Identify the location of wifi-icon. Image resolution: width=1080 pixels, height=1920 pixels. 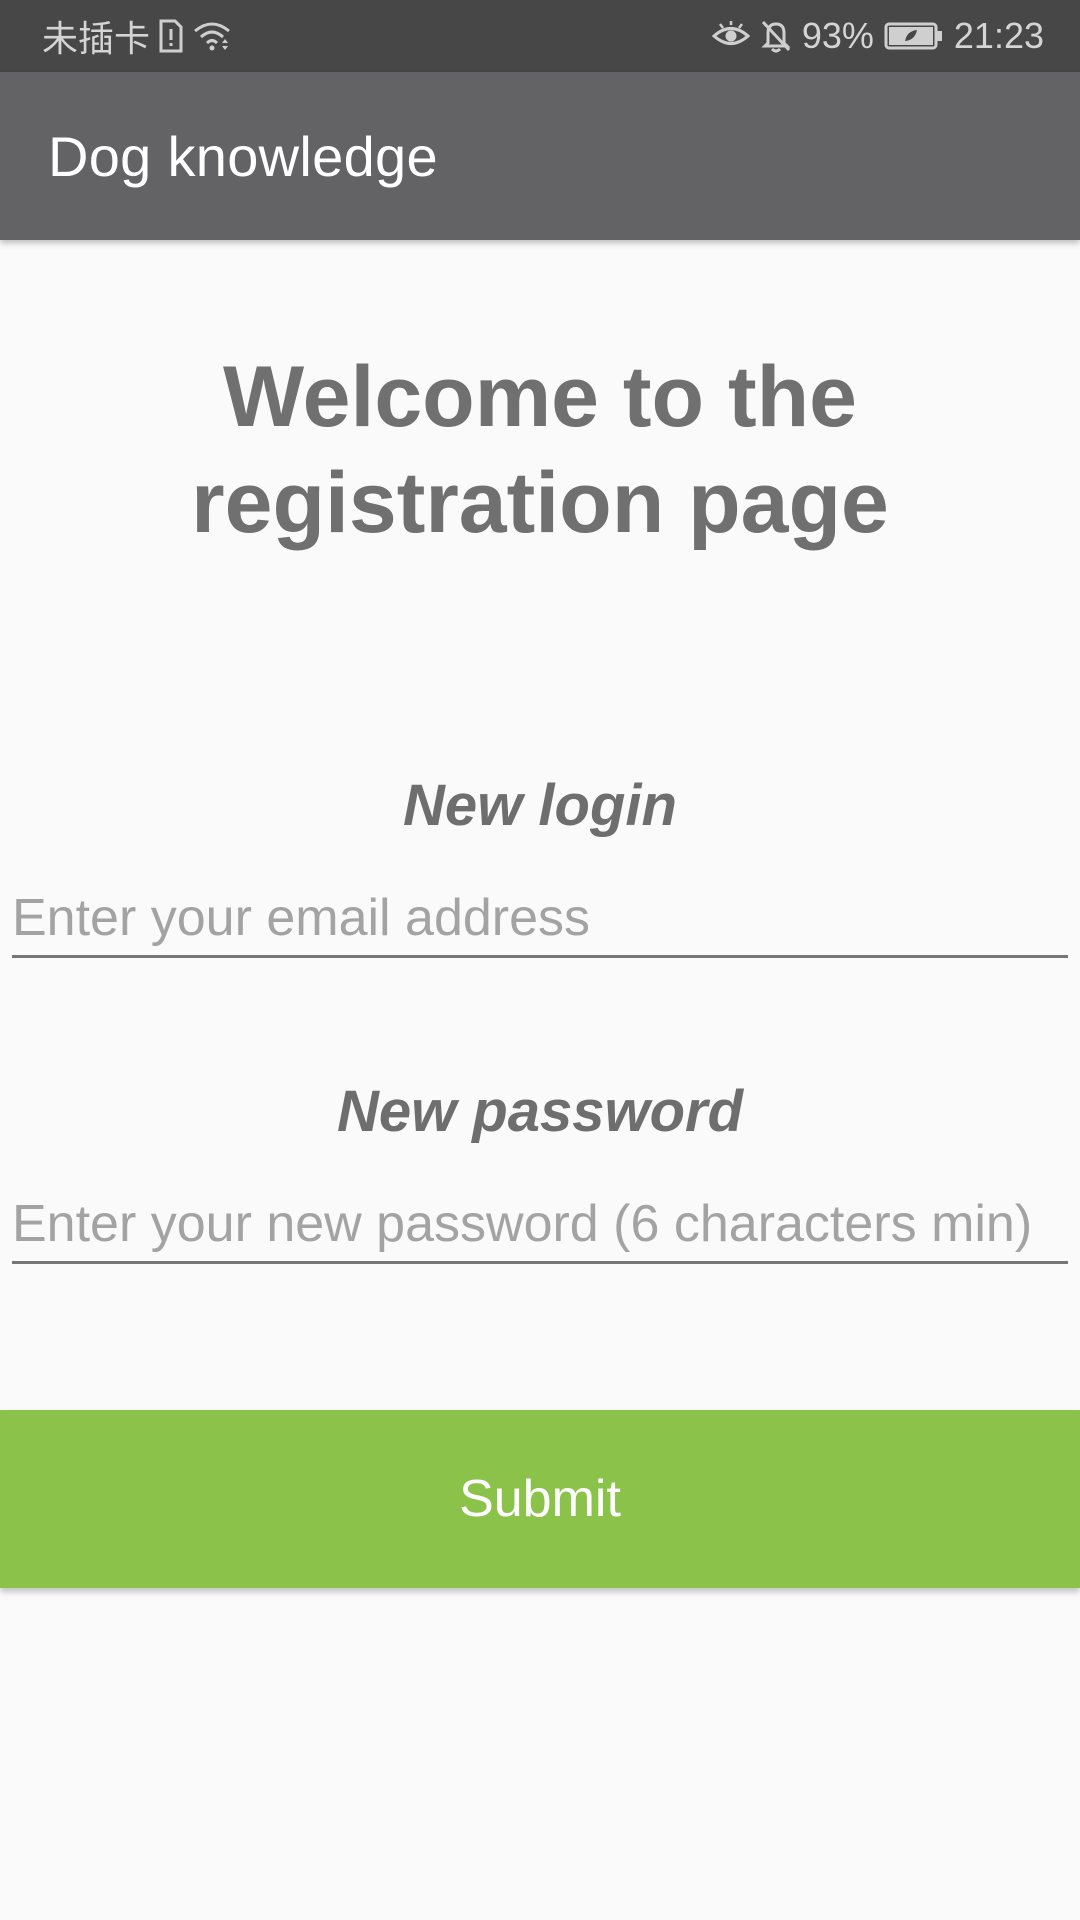
(212, 36).